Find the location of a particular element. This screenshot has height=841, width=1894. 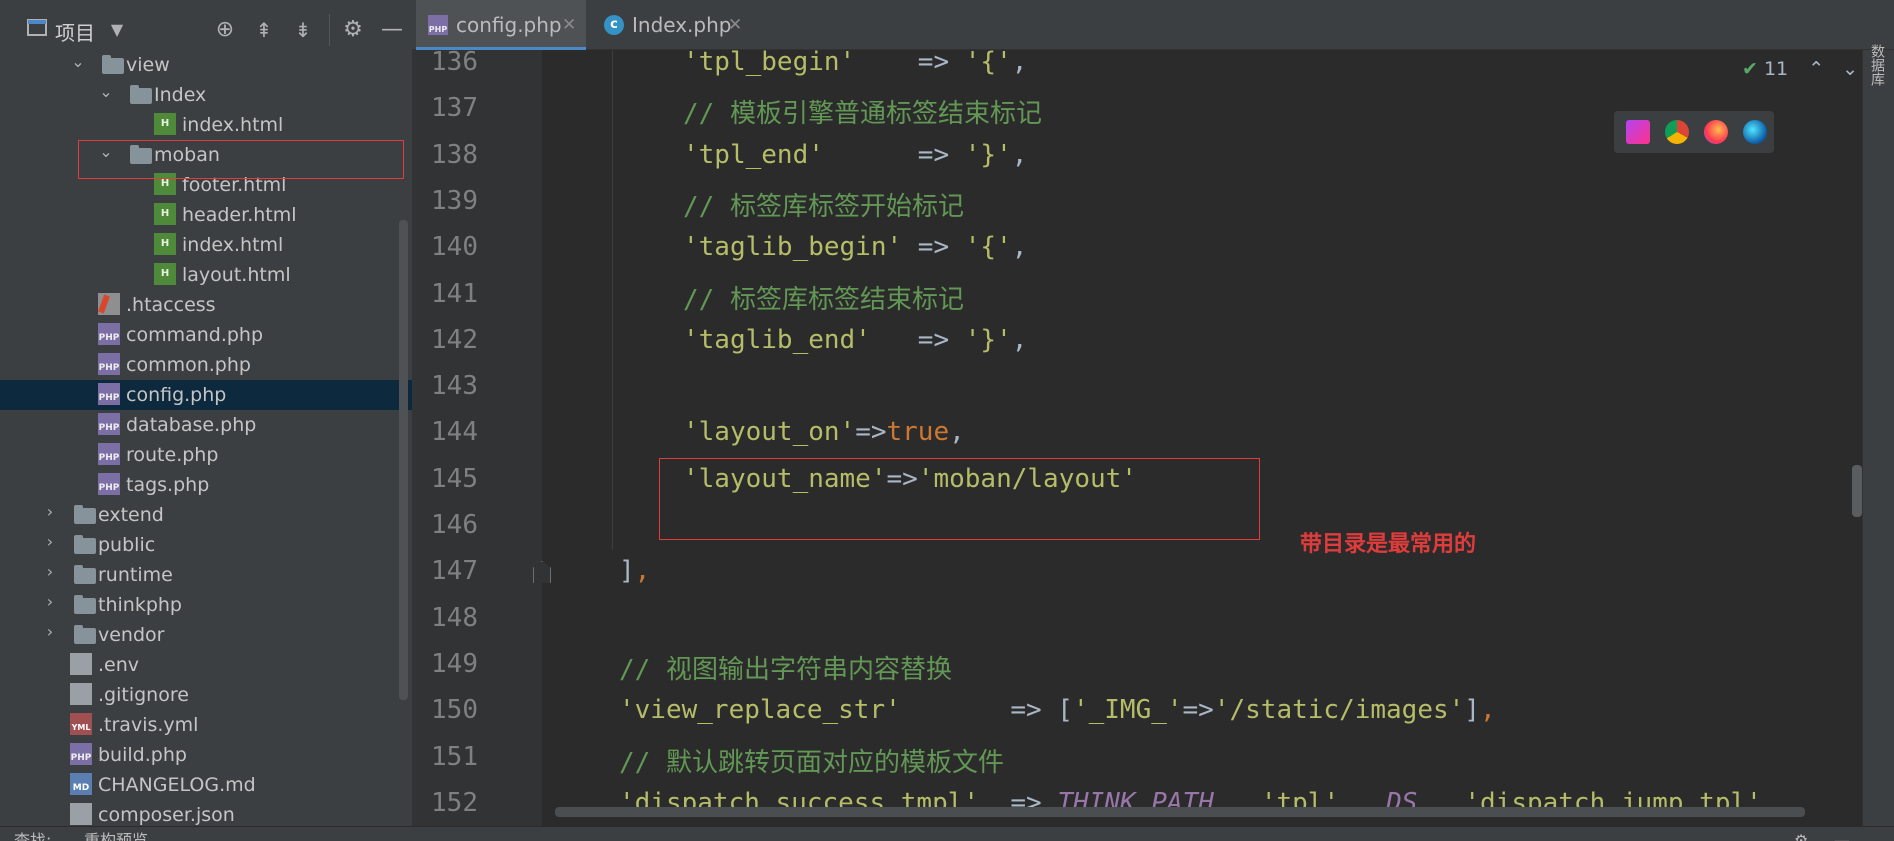

code-line: 'taglib_end' => '}', is located at coordinates (855, 340).